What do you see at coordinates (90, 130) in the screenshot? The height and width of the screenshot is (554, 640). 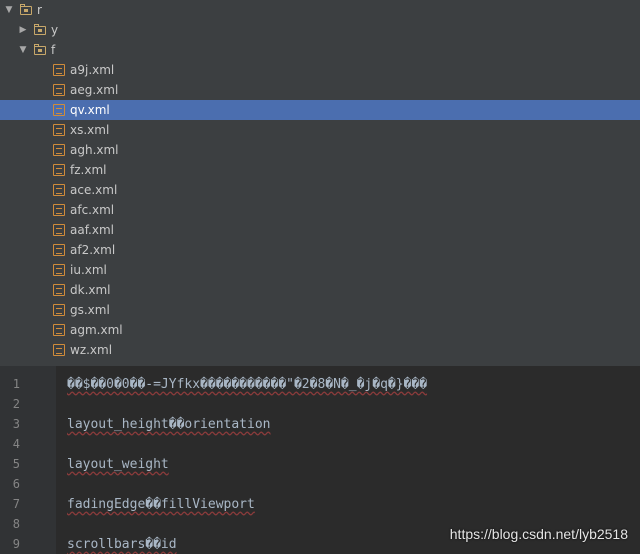 I see `tree-item-label: xs.xml` at bounding box center [90, 130].